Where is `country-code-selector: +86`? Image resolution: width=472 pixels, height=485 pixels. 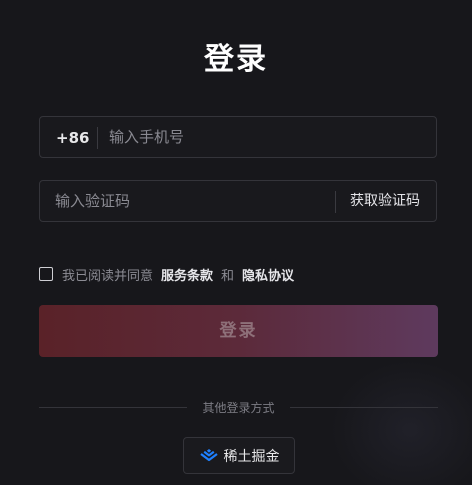
country-code-selector: +86 is located at coordinates (72, 138).